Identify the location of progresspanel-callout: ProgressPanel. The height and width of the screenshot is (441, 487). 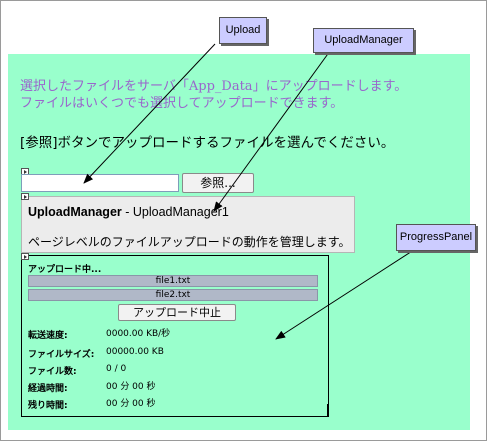
(436, 237).